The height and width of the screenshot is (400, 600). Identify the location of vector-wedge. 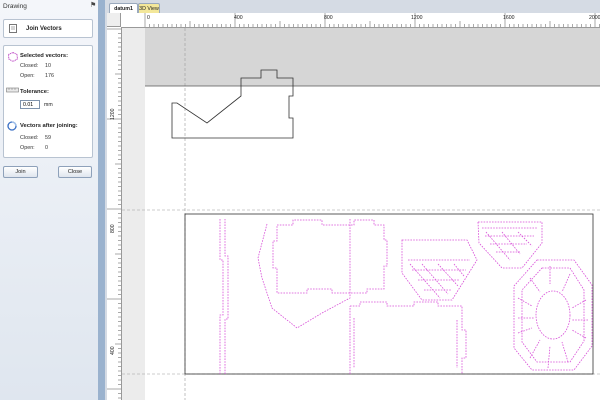
(304, 274).